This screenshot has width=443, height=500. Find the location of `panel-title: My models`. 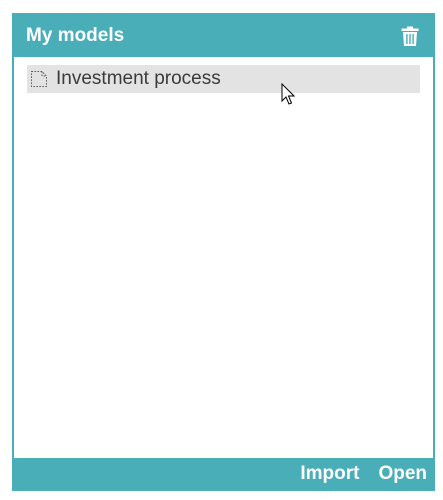

panel-title: My models is located at coordinates (75, 35).